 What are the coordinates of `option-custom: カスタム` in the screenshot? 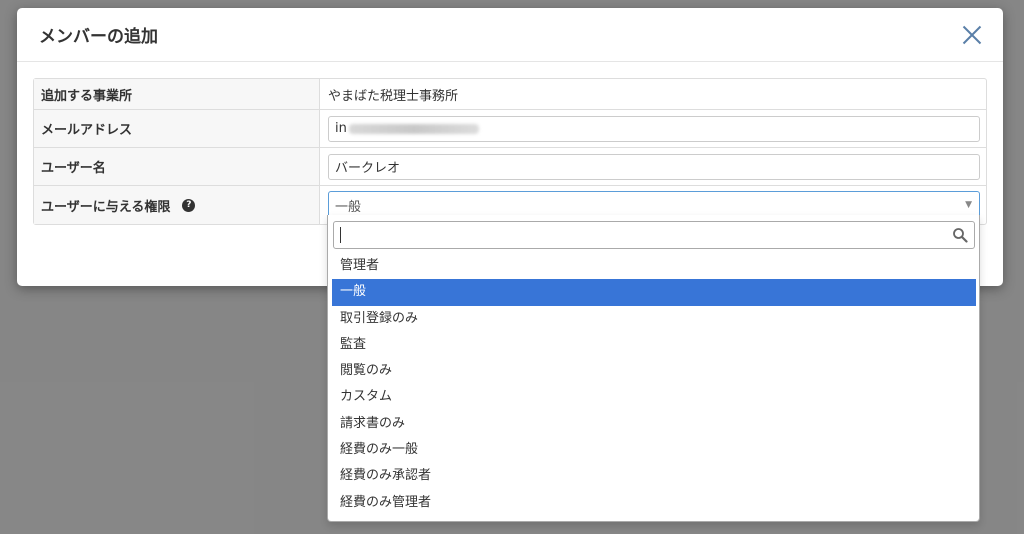 It's located at (654, 397).